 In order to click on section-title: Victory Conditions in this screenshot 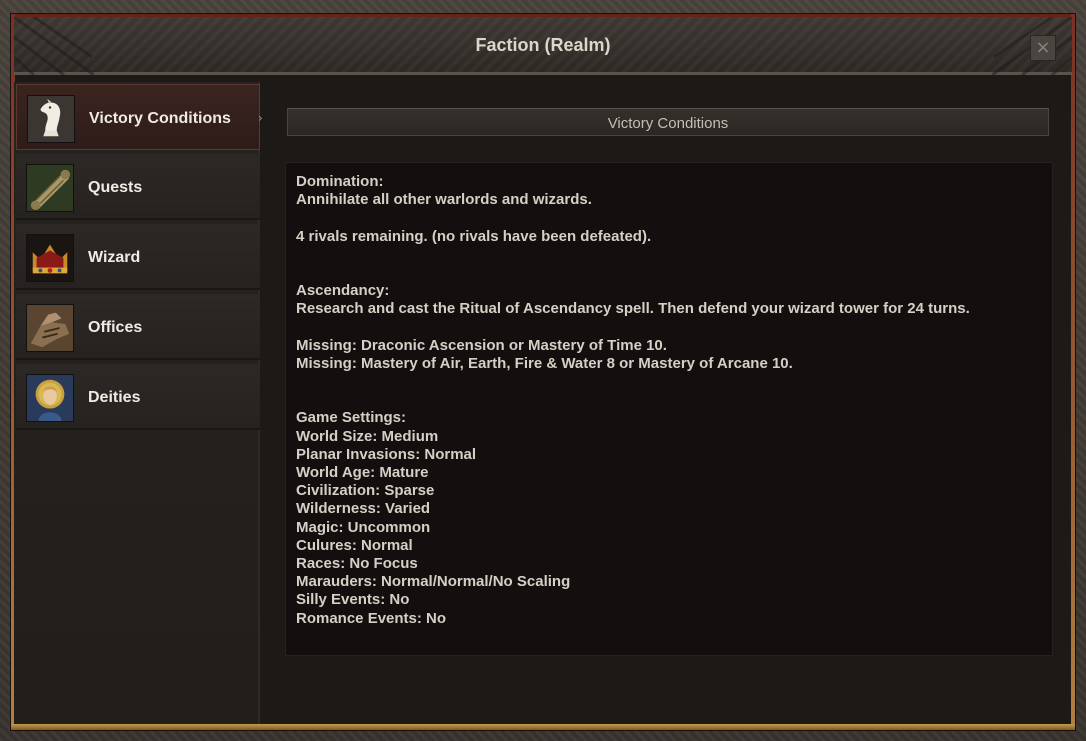, I will do `click(668, 123)`.